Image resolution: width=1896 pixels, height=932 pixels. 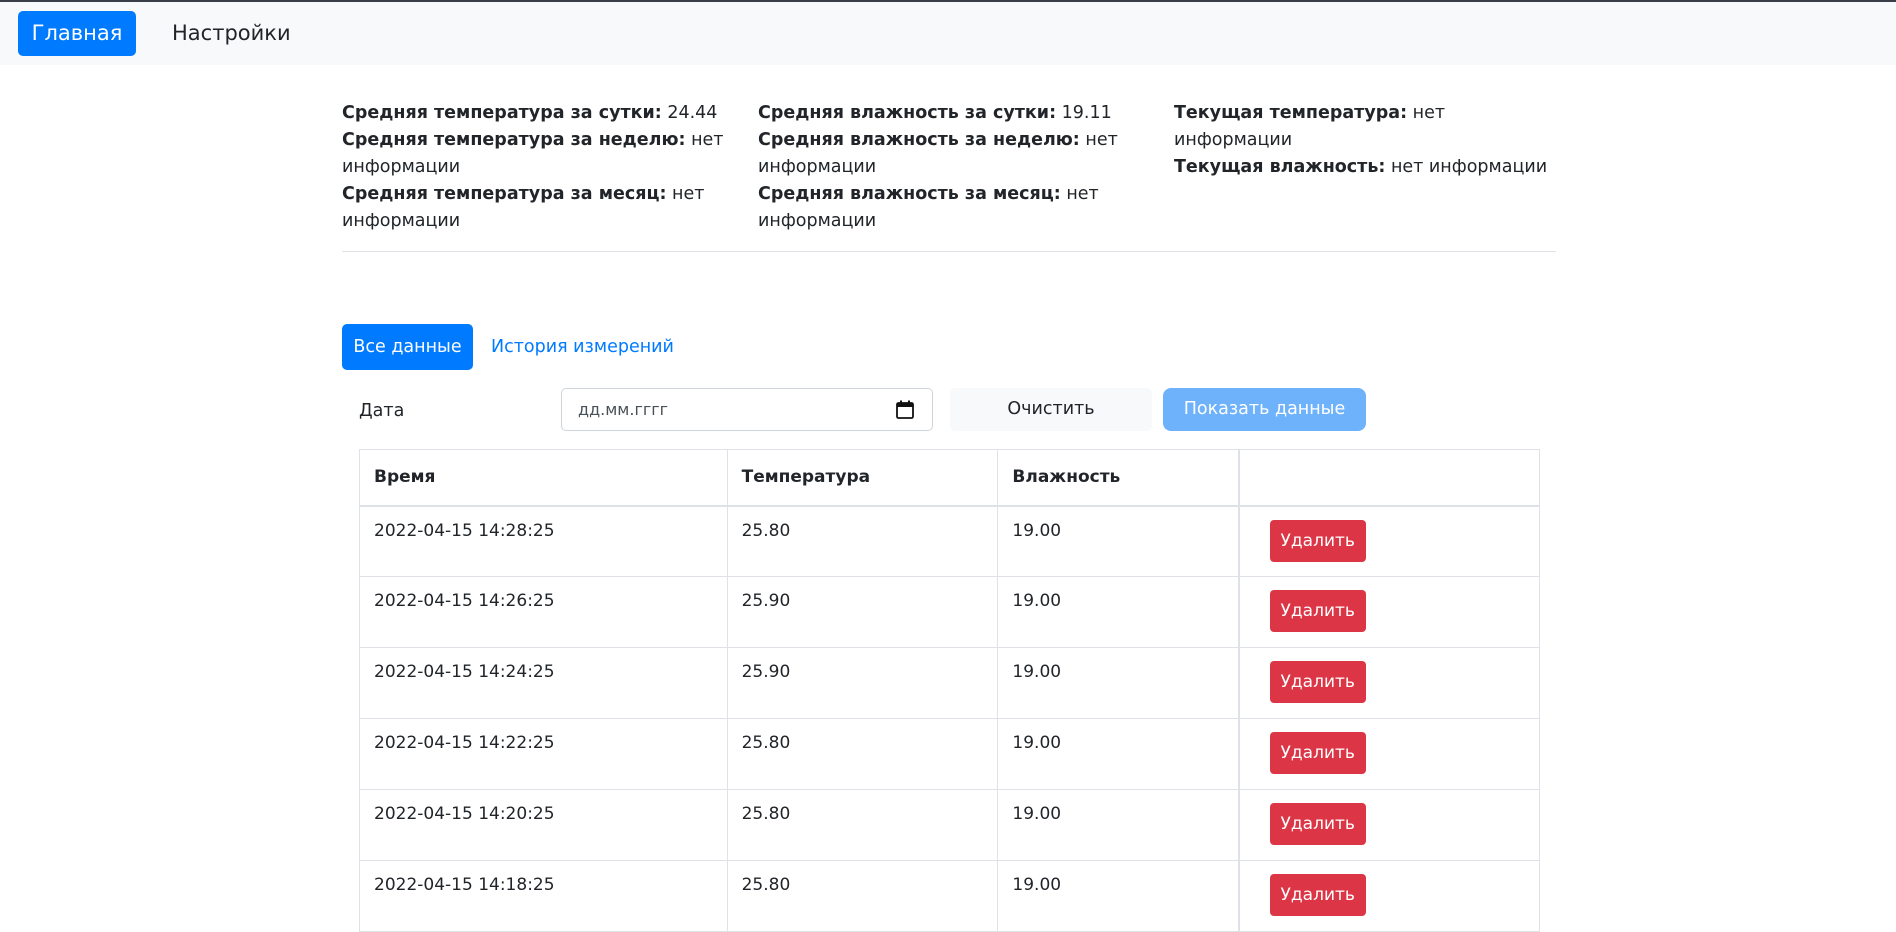 What do you see at coordinates (504, 194) in the screenshot?
I see `stat-label: Средняя температура за месяц:` at bounding box center [504, 194].